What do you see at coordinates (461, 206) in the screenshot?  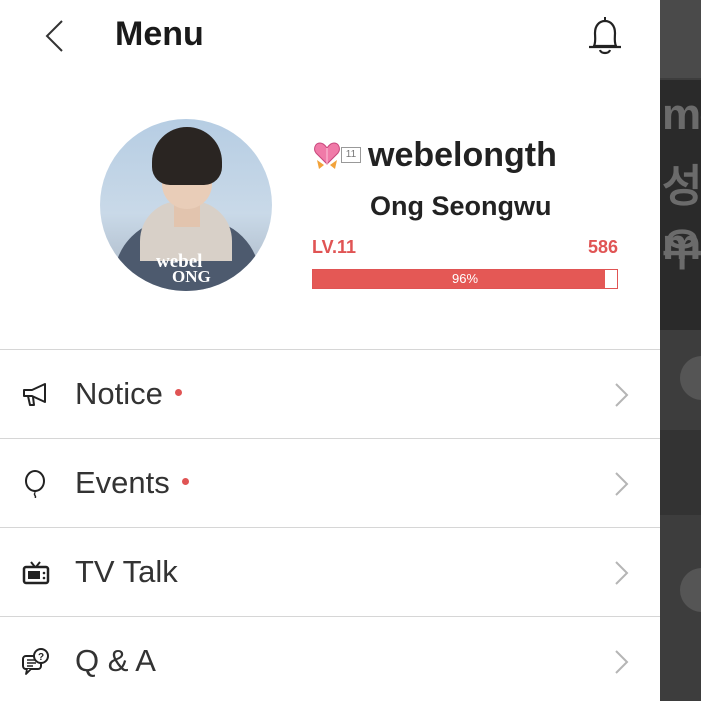 I see `artist-name: Ong Seongwu` at bounding box center [461, 206].